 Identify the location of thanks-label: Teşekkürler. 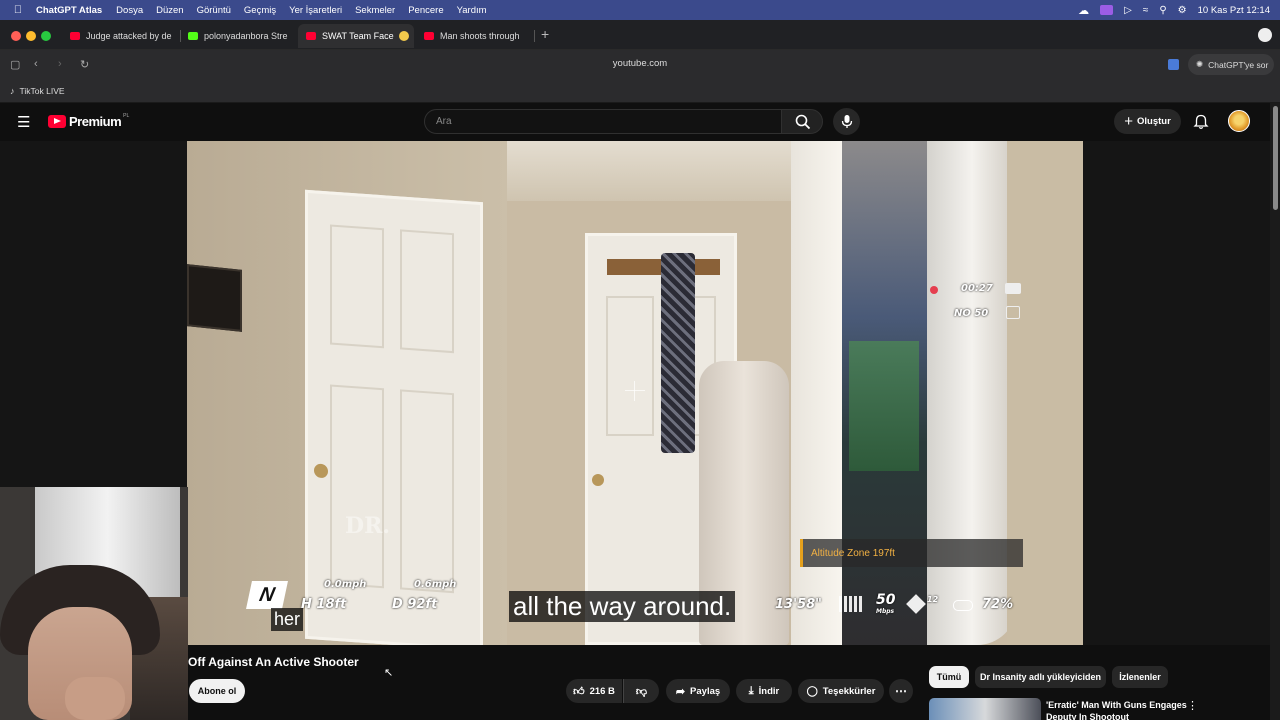
(849, 691).